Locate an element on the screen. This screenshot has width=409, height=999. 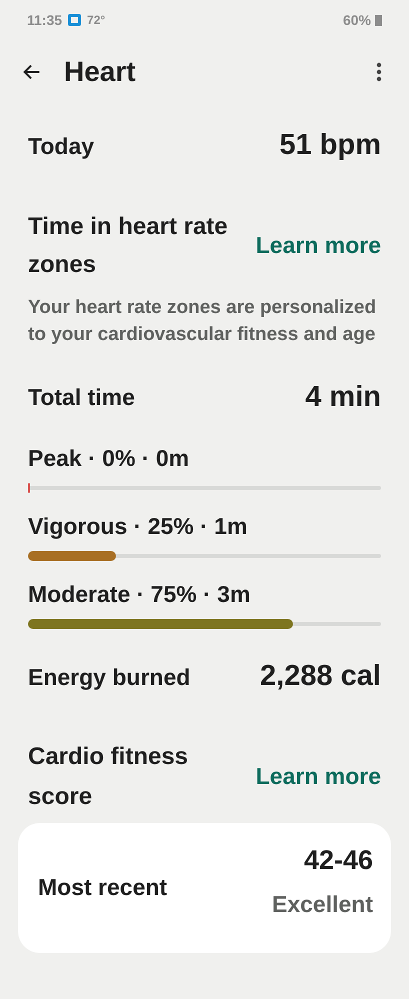
rating-text: Excellent is located at coordinates (322, 904).